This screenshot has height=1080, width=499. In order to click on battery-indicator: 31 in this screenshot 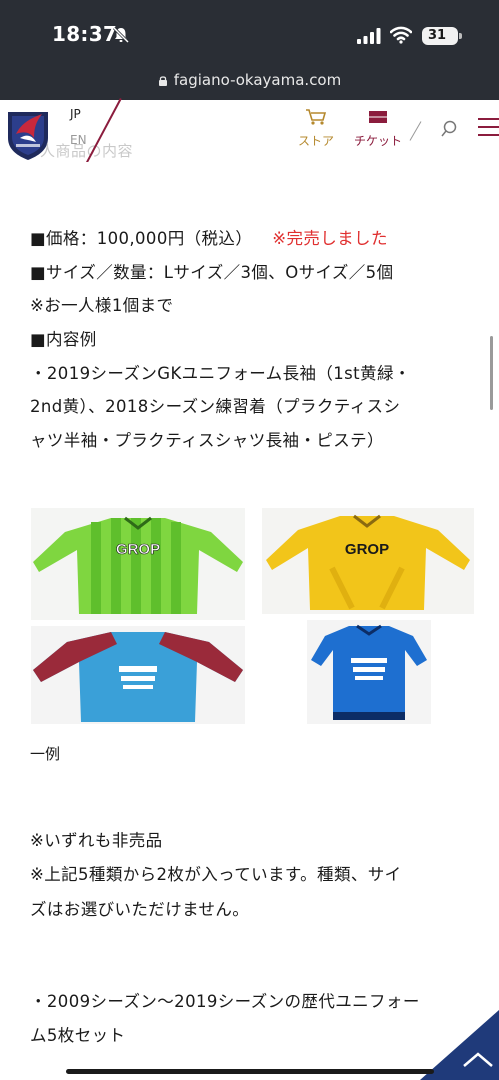, I will do `click(442, 36)`.